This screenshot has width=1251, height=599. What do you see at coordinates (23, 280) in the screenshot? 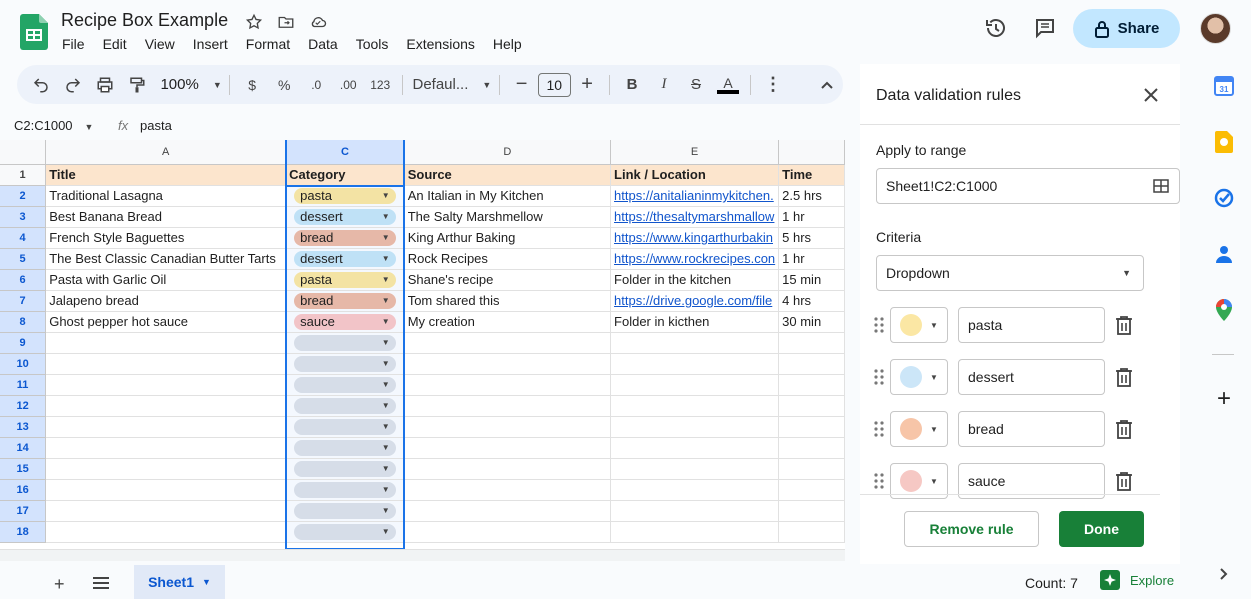
I see `row-header: 6` at bounding box center [23, 280].